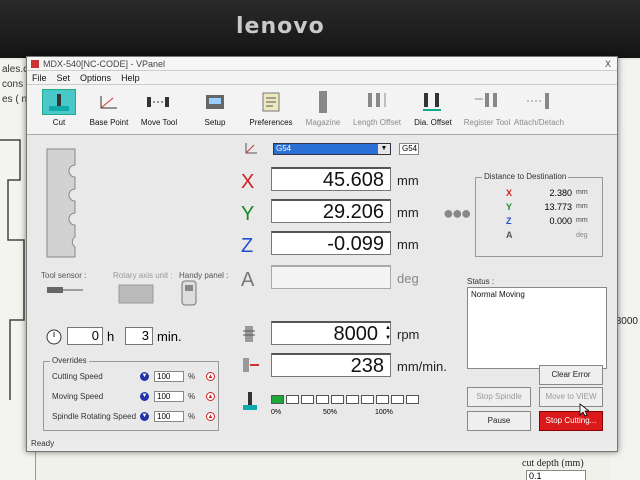 The width and height of the screenshot is (640, 480). I want to click on status-box: Normal Moving, so click(537, 328).